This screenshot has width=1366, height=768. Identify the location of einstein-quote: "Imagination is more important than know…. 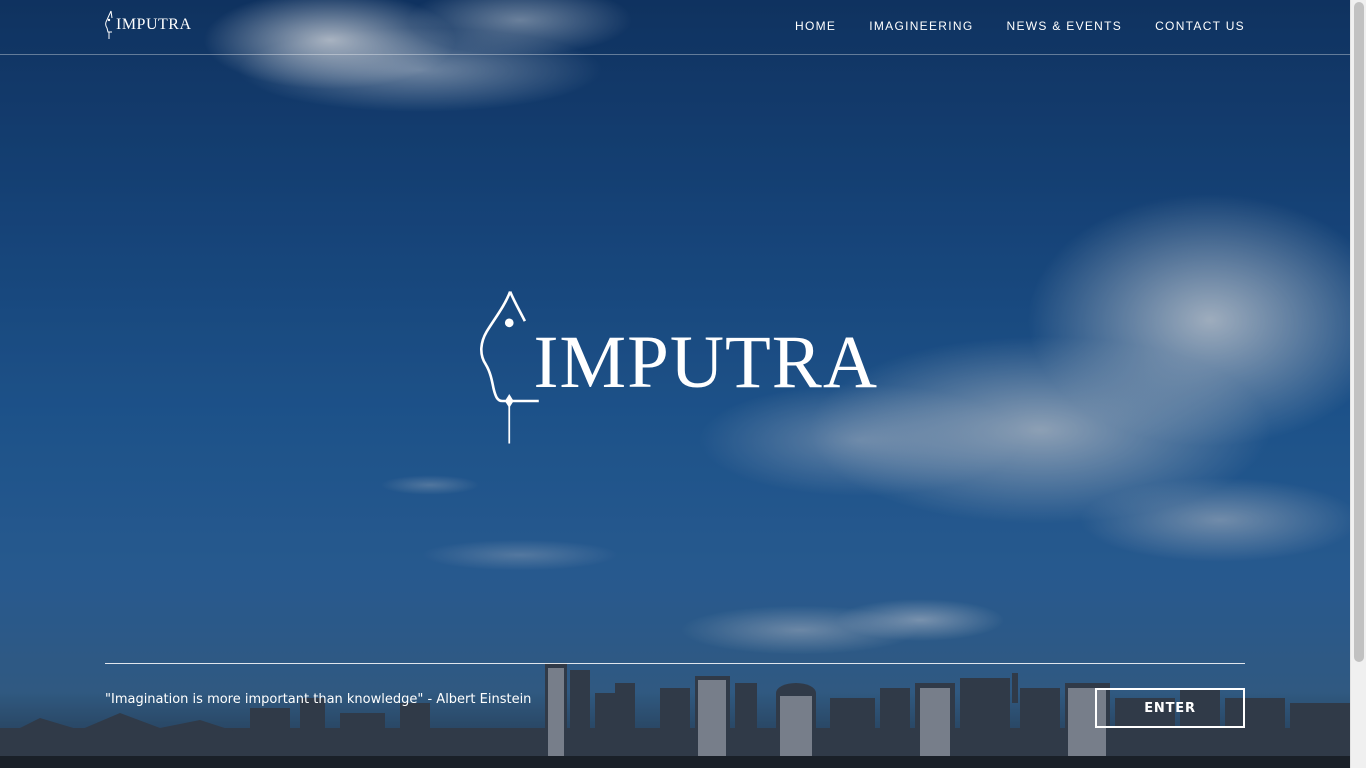
(318, 699).